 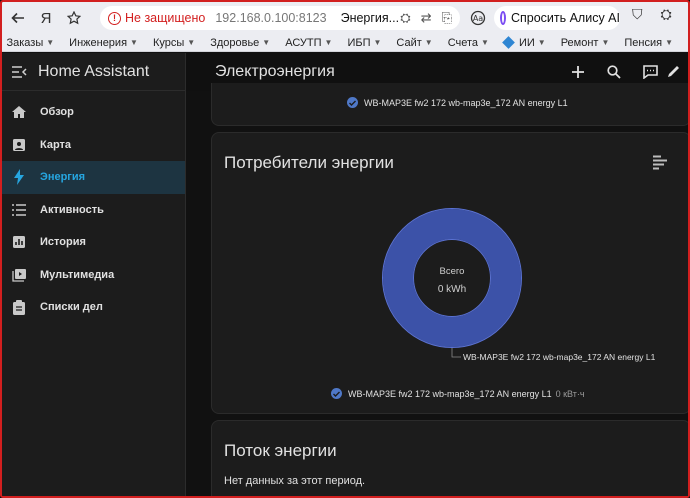 What do you see at coordinates (56, 144) in the screenshot?
I see `sidebar-item-label: Карта` at bounding box center [56, 144].